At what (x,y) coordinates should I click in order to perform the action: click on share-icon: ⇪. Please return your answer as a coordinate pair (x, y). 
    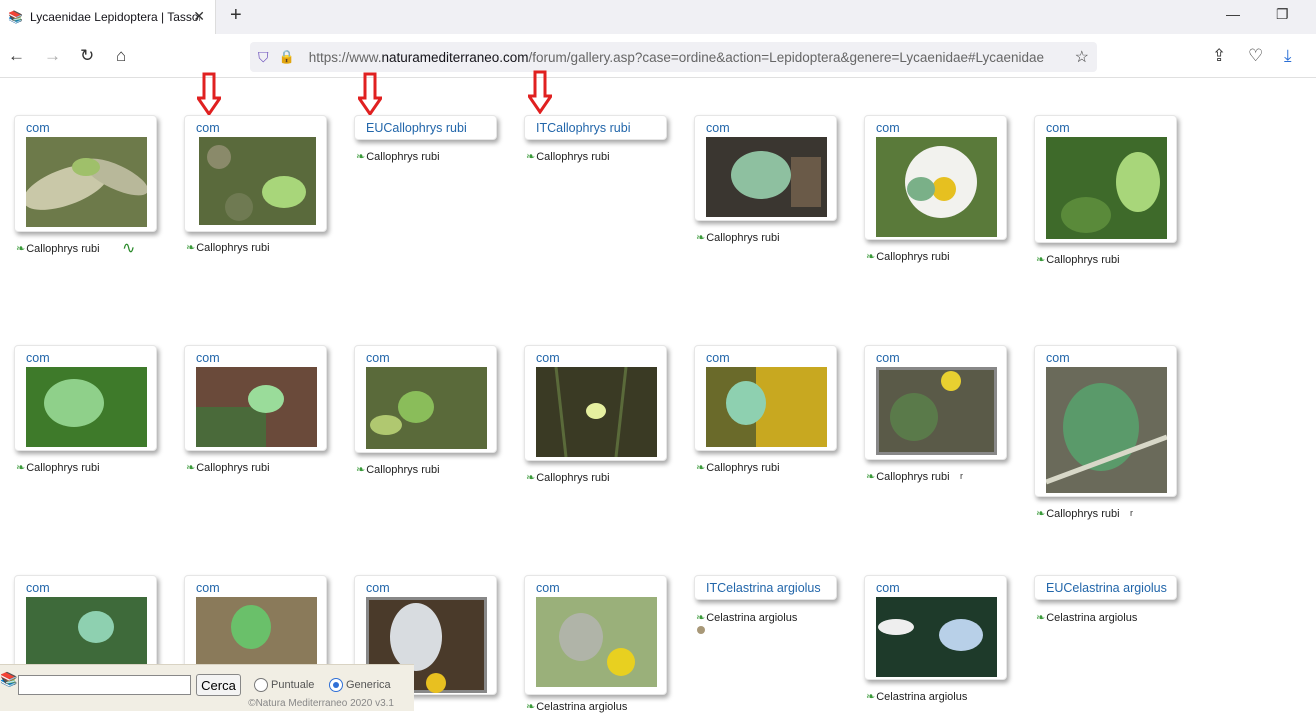
    Looking at the image, I should click on (1219, 56).